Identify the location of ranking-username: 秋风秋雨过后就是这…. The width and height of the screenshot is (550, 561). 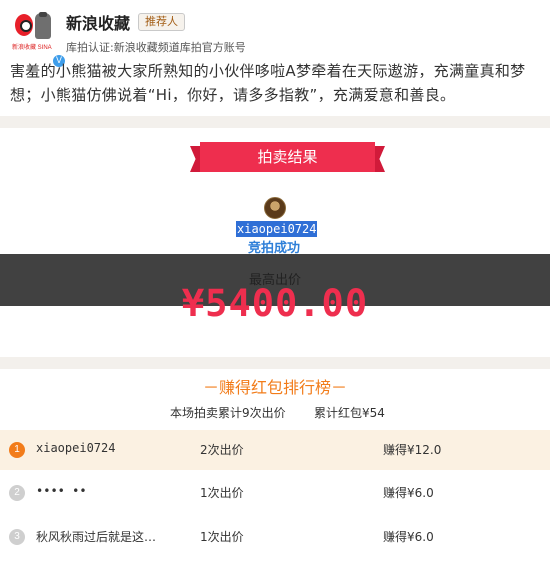
(96, 537).